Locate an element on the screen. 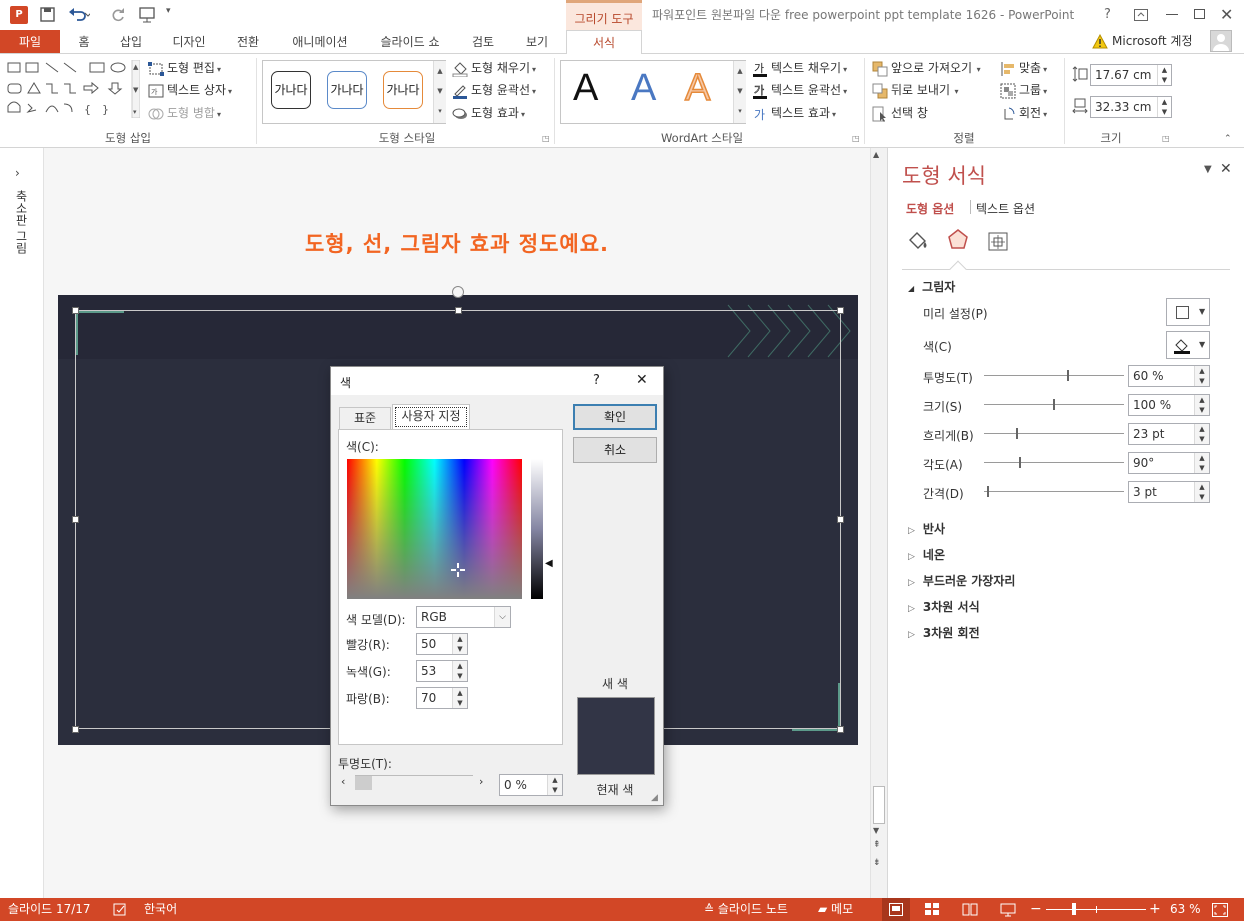  section-3d-rotation: ▷ 3차원 회전 is located at coordinates (944, 632).